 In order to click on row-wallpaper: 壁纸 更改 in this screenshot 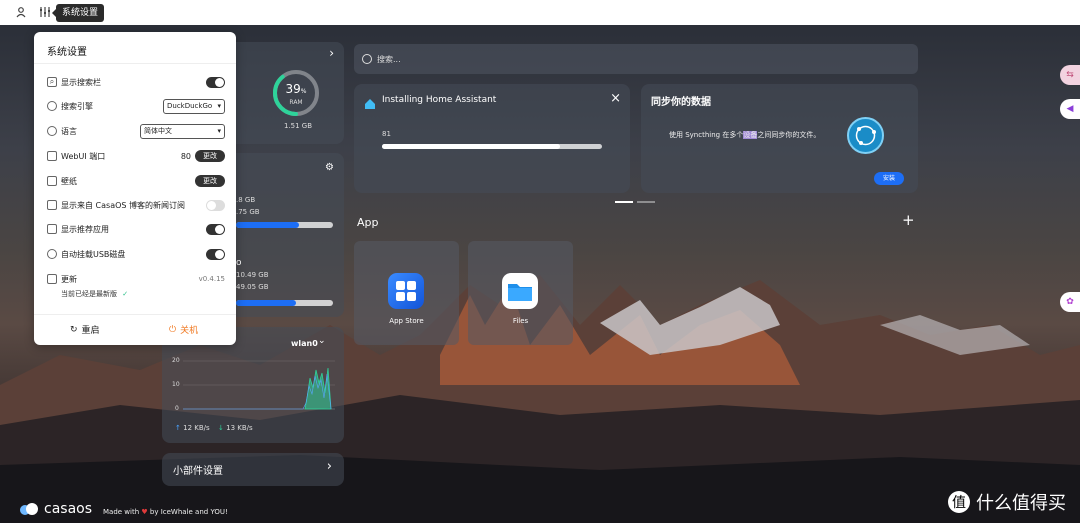, I will do `click(136, 181)`.